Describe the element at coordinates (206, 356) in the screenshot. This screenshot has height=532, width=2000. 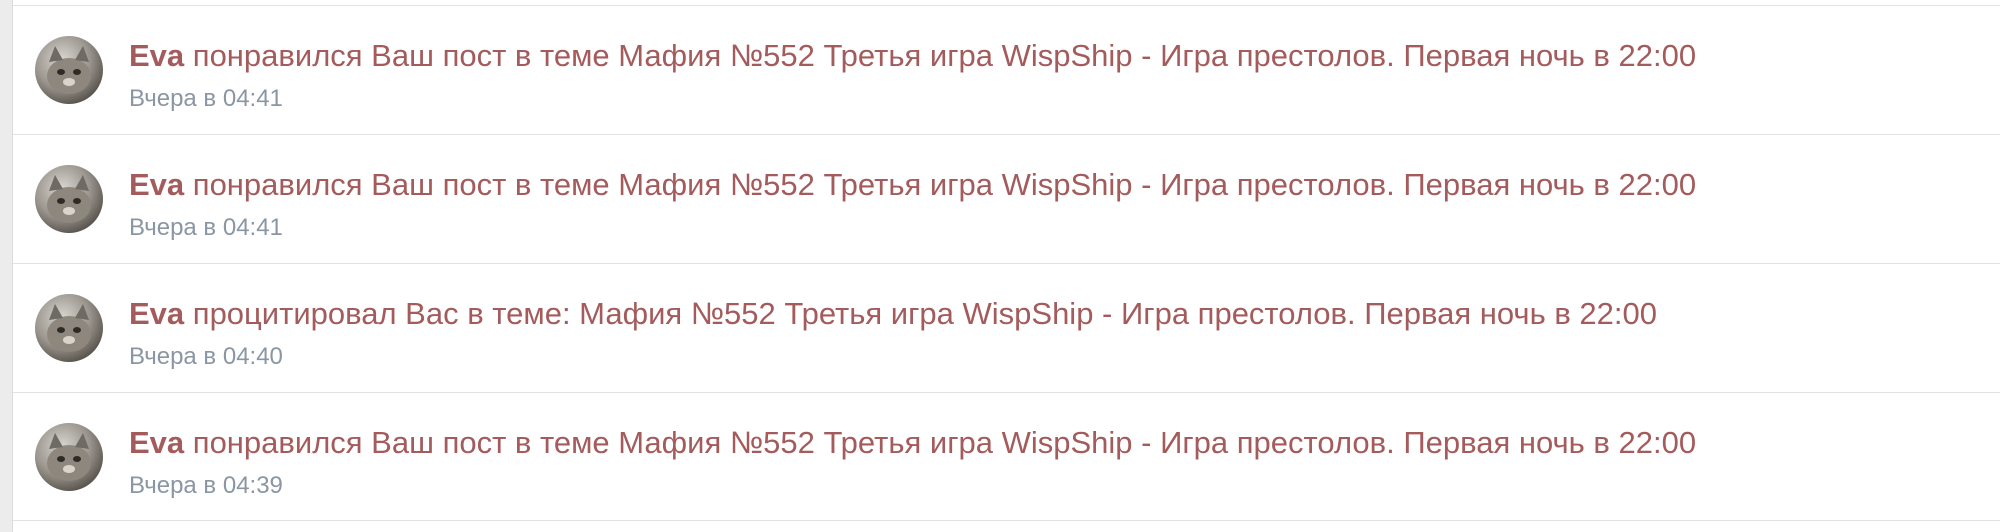
I see `notification-time: Вчера в 04:40` at that location.